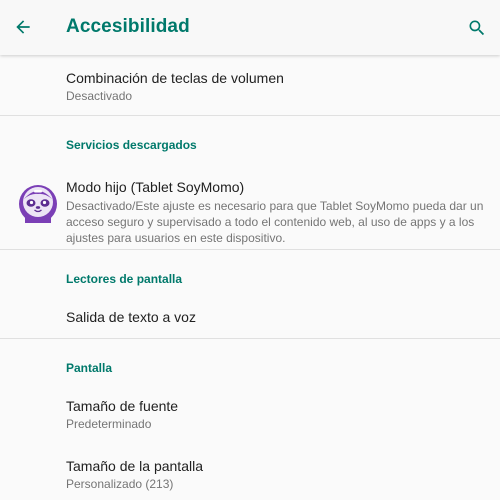 The width and height of the screenshot is (500, 500). Describe the element at coordinates (128, 26) in the screenshot. I see `page-title: Accesibilidad` at that location.